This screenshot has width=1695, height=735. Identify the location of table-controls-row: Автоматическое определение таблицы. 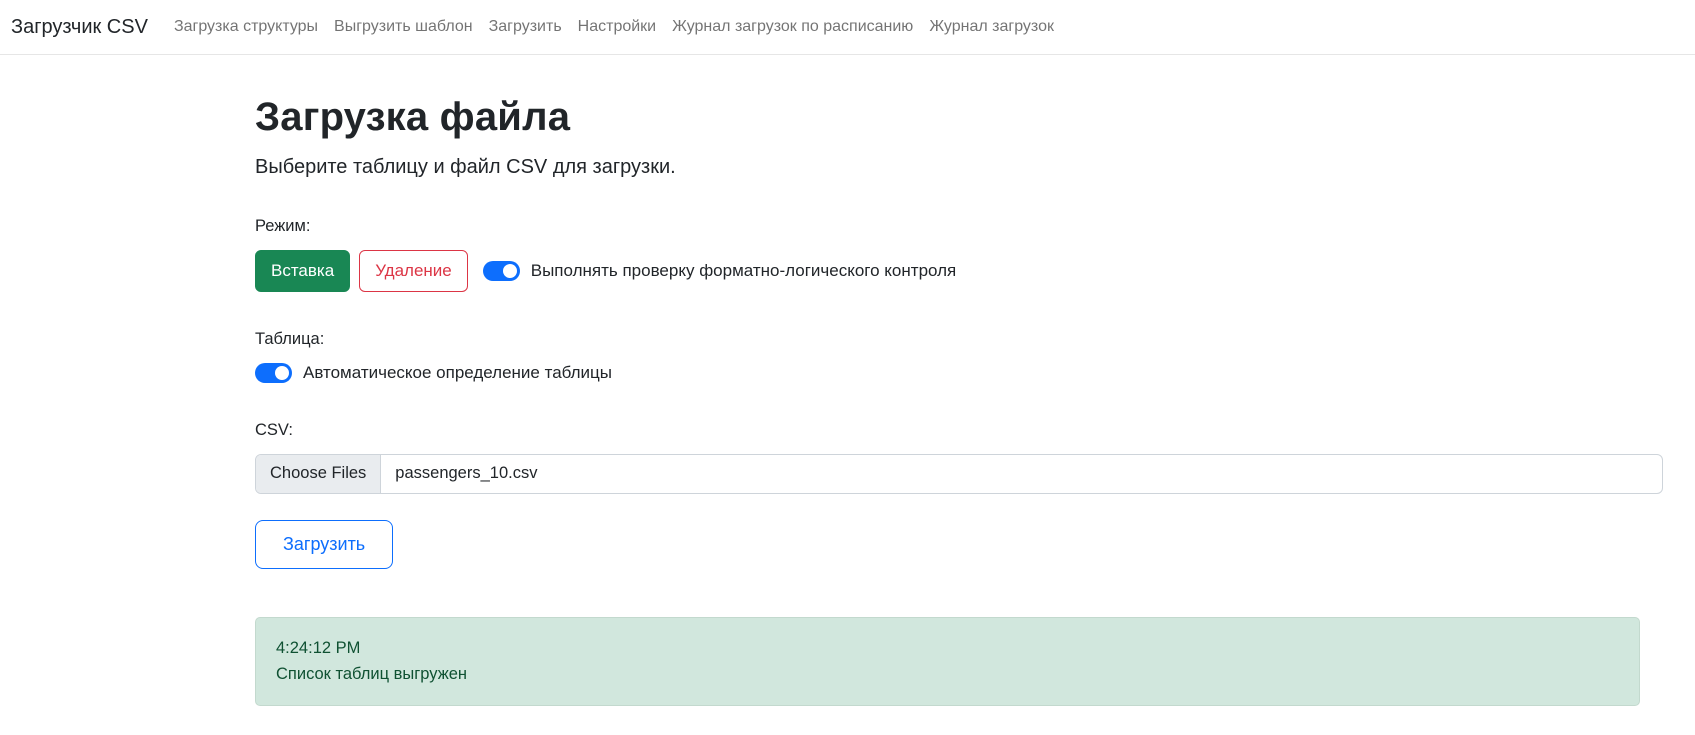
(959, 372).